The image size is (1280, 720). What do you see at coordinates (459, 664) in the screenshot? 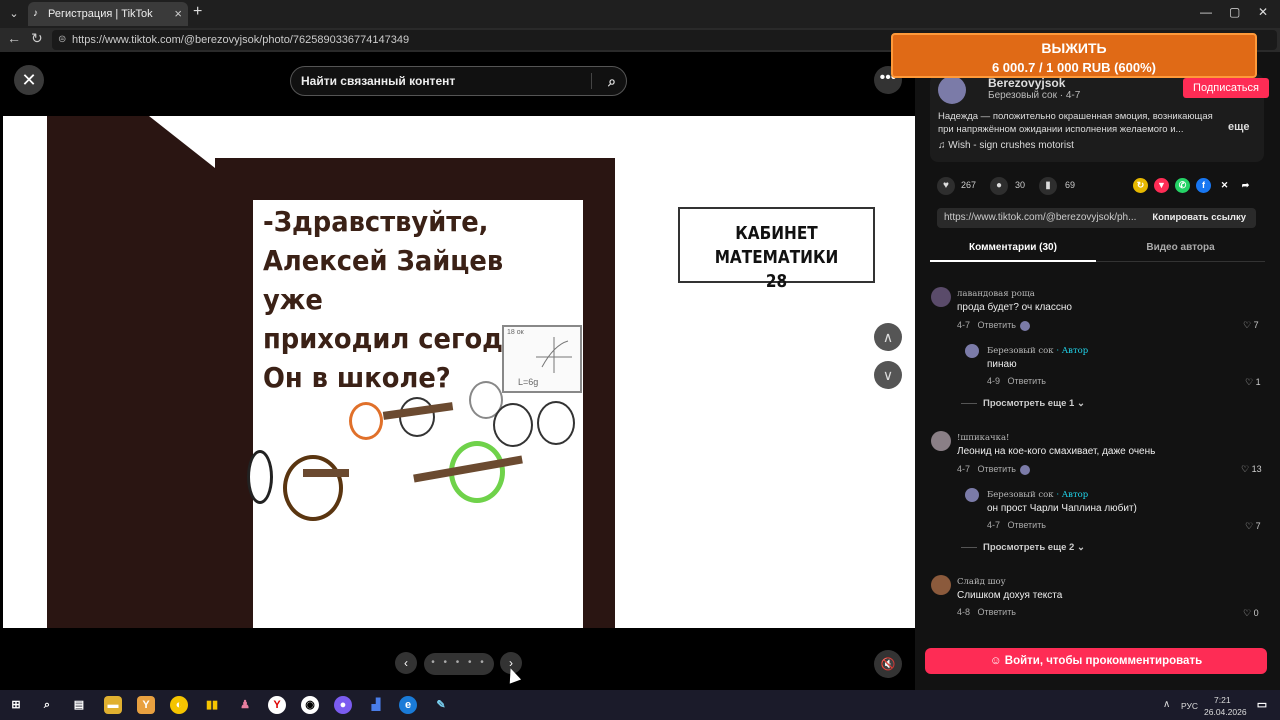
I see `slide-dots: • • • • •` at bounding box center [459, 664].